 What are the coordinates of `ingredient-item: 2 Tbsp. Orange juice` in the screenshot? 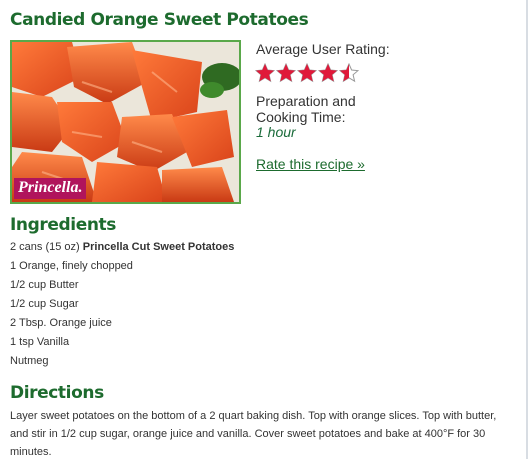 It's located at (61, 323).